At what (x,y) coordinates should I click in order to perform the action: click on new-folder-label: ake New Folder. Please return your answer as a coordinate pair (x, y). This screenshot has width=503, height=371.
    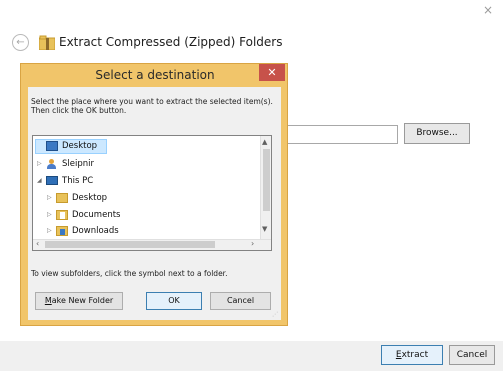
    Looking at the image, I should click on (82, 300).